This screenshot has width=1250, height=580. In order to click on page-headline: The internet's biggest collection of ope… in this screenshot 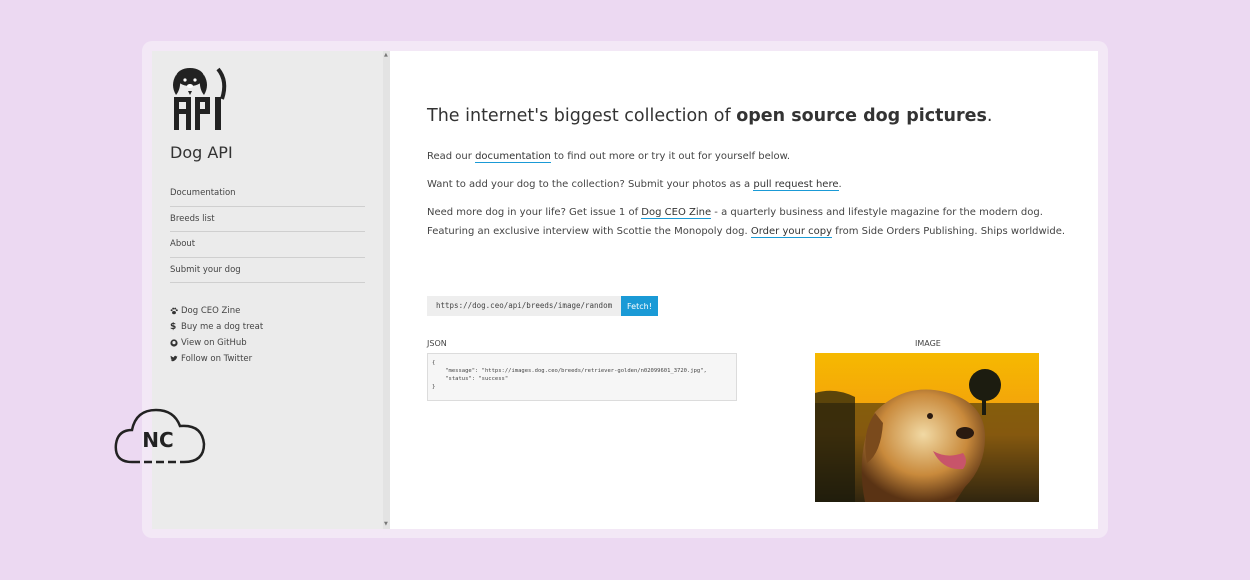, I will do `click(709, 116)`.